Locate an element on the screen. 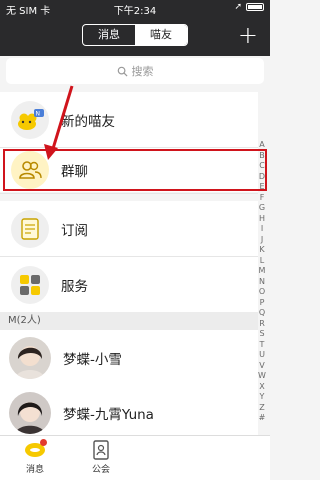 The image size is (320, 480). index-letter: R is located at coordinates (262, 324).